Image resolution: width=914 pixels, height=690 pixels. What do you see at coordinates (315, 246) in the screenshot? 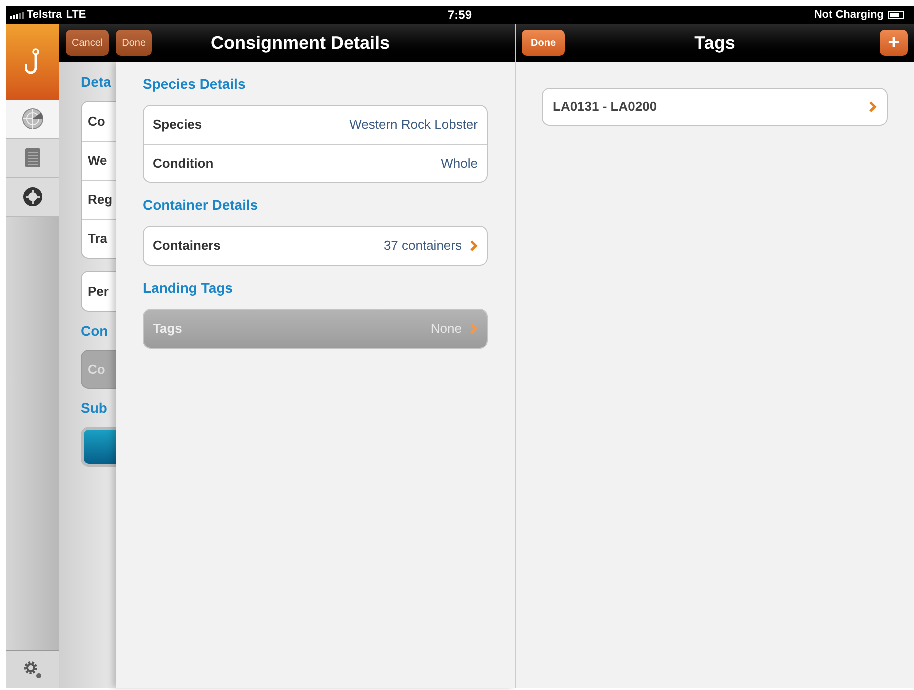
I see `table-row: Containers 37 containers` at bounding box center [315, 246].